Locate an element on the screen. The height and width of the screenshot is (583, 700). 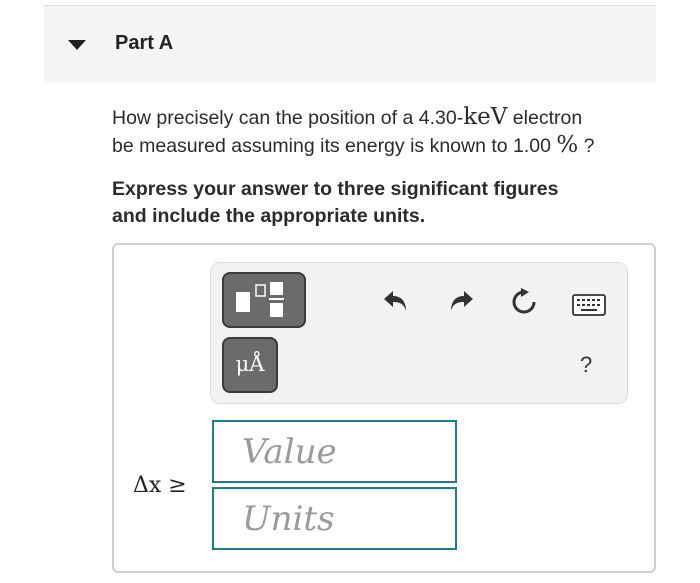
redo-icon is located at coordinates (462, 301).